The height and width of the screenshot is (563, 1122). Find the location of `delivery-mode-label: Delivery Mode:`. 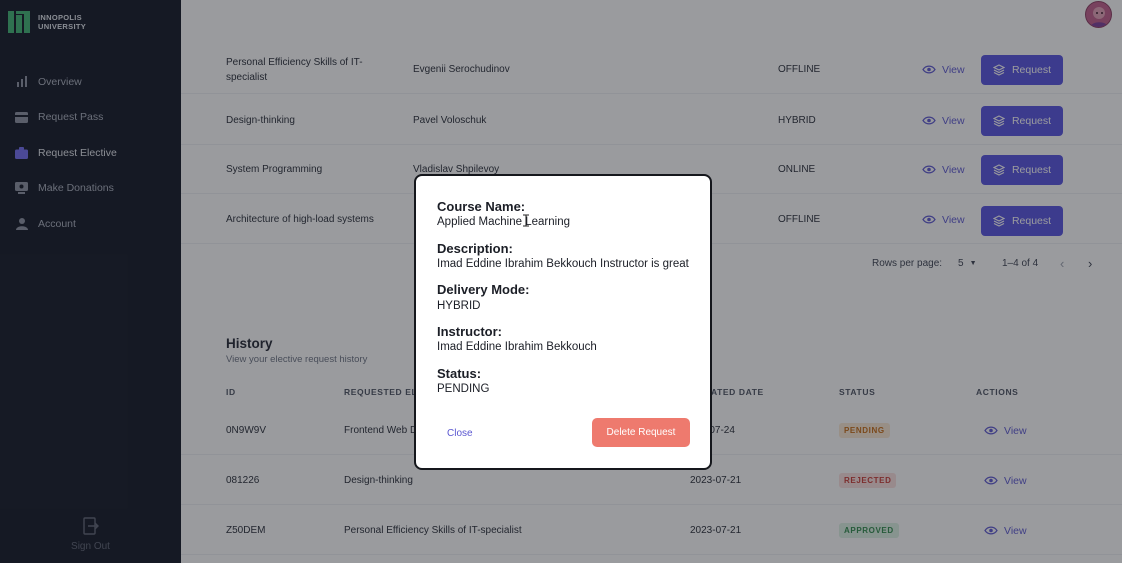

delivery-mode-label: Delivery Mode: is located at coordinates (483, 289).